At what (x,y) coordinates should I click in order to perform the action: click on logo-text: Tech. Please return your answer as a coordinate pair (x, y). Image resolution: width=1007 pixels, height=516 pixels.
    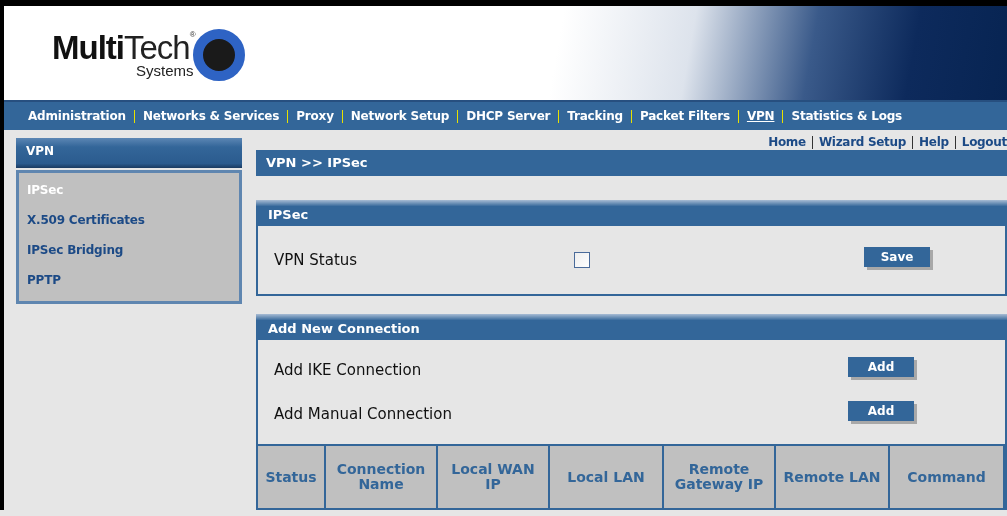
    Looking at the image, I should click on (157, 47).